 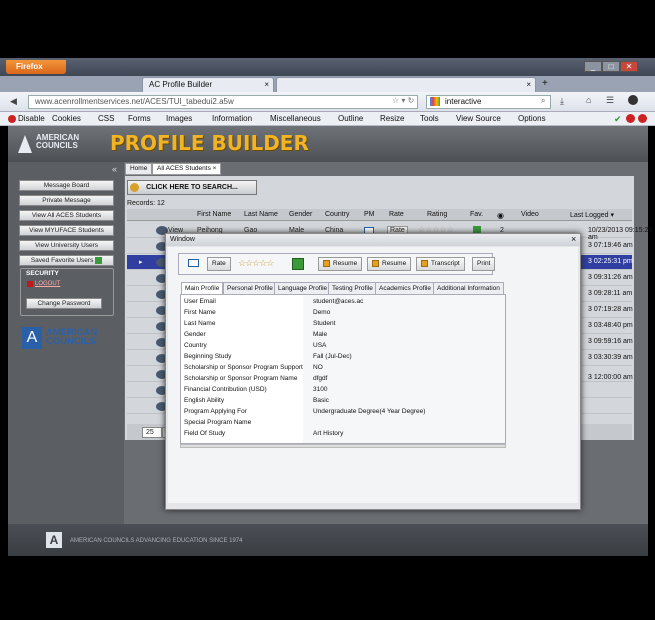 I want to click on window-header, so click(x=373, y=240).